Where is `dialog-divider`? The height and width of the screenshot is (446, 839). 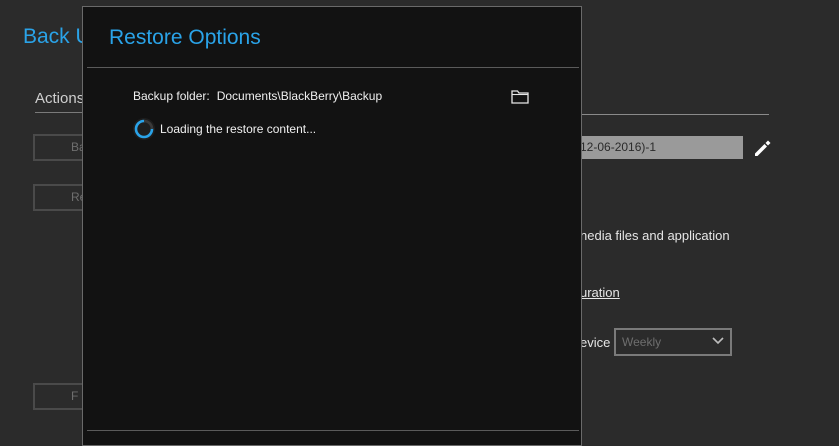 dialog-divider is located at coordinates (333, 67).